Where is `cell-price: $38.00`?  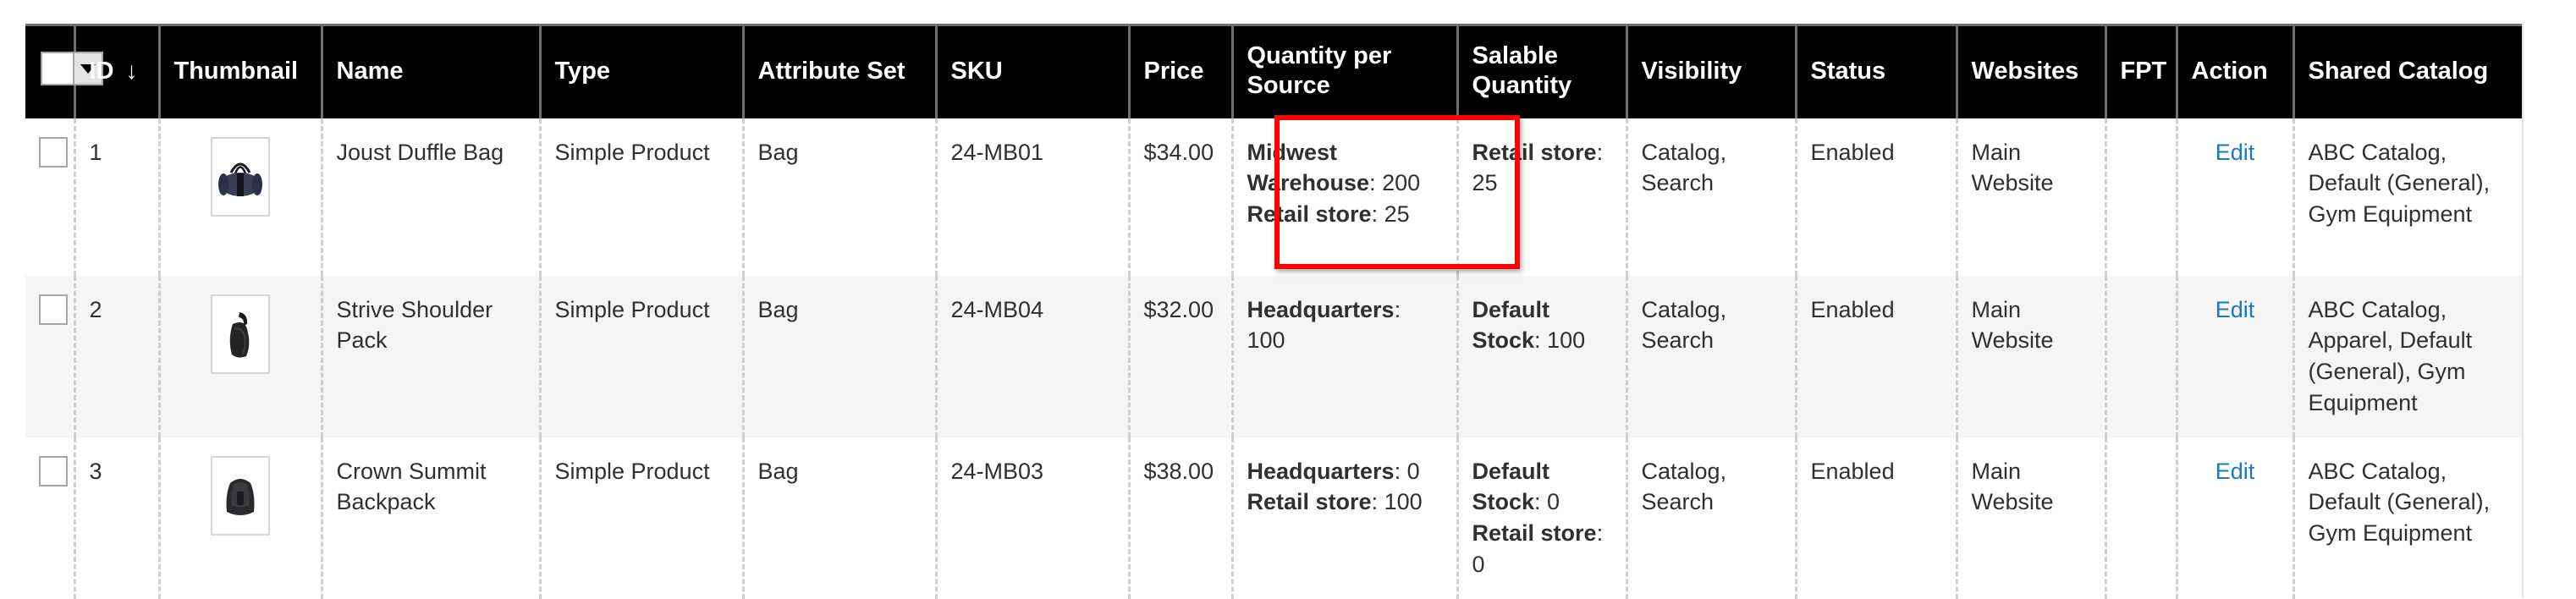
cell-price: $38.00 is located at coordinates (1181, 518).